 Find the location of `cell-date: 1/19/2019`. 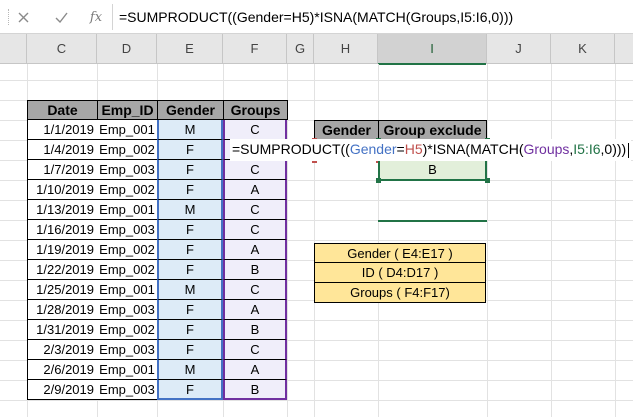

cell-date: 1/19/2019 is located at coordinates (62, 250).